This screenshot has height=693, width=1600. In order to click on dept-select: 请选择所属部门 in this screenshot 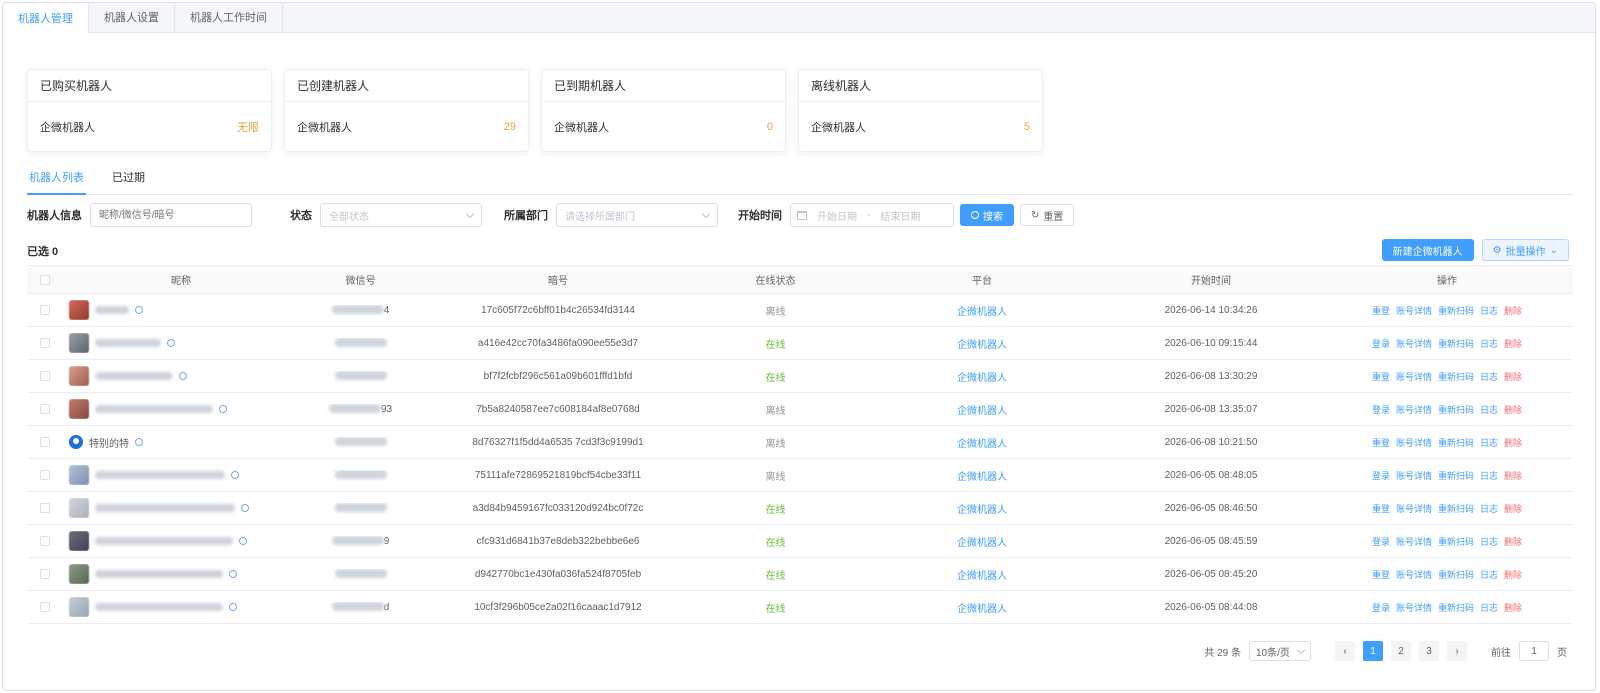, I will do `click(637, 215)`.